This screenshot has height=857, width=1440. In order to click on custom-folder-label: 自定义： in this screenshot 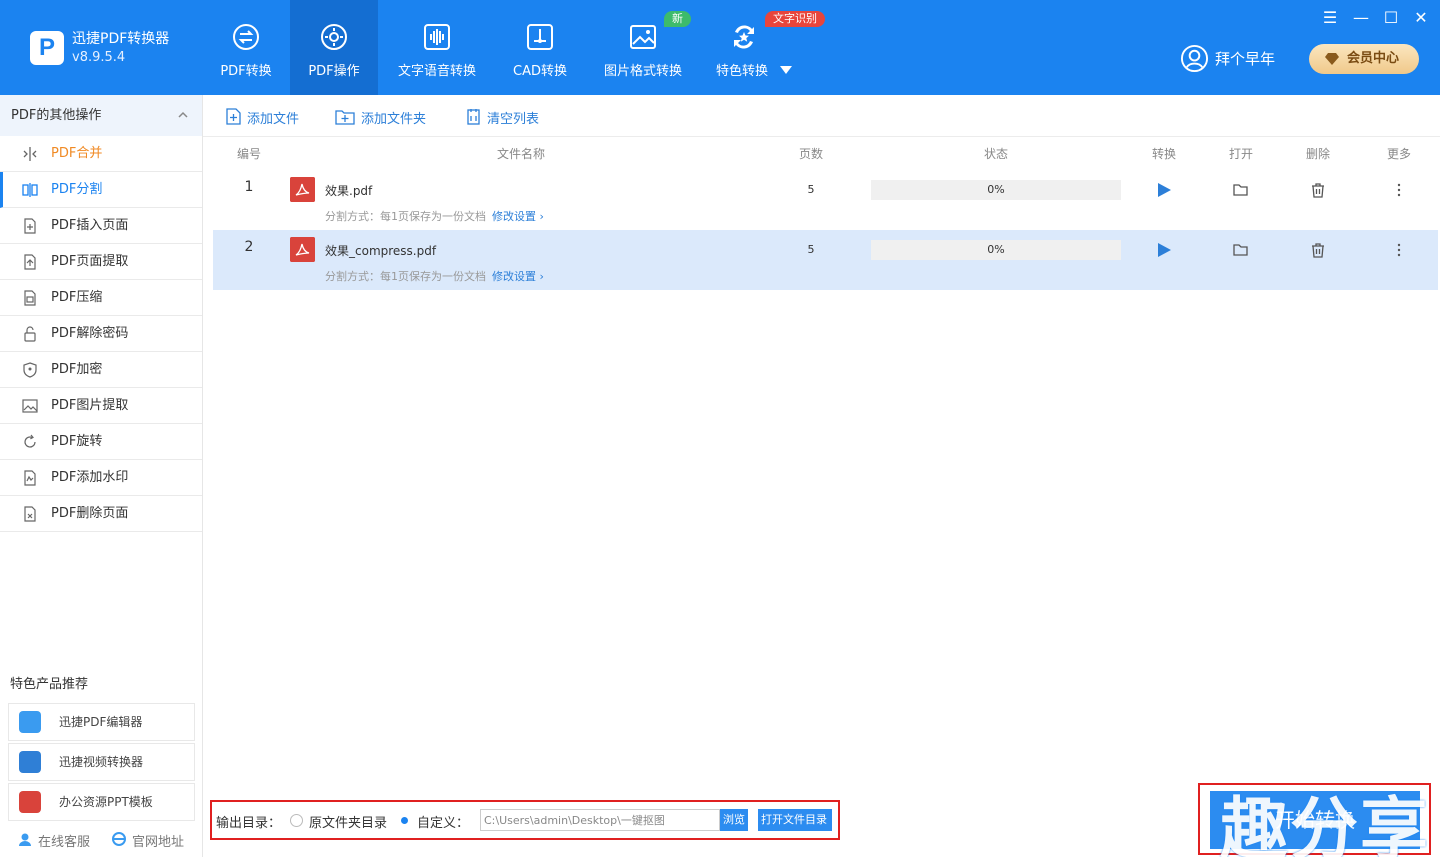, I will do `click(443, 821)`.